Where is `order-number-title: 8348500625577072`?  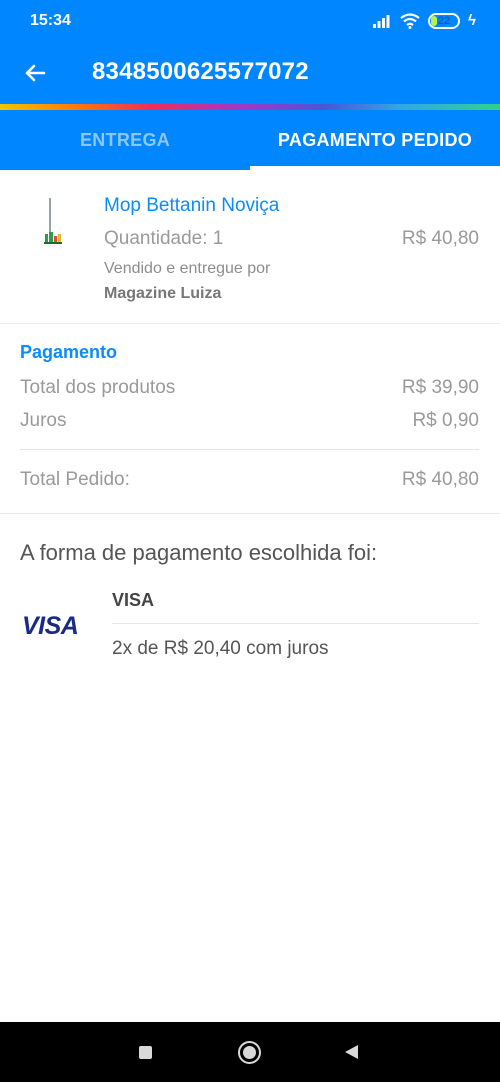
order-number-title: 8348500625577072 is located at coordinates (200, 71).